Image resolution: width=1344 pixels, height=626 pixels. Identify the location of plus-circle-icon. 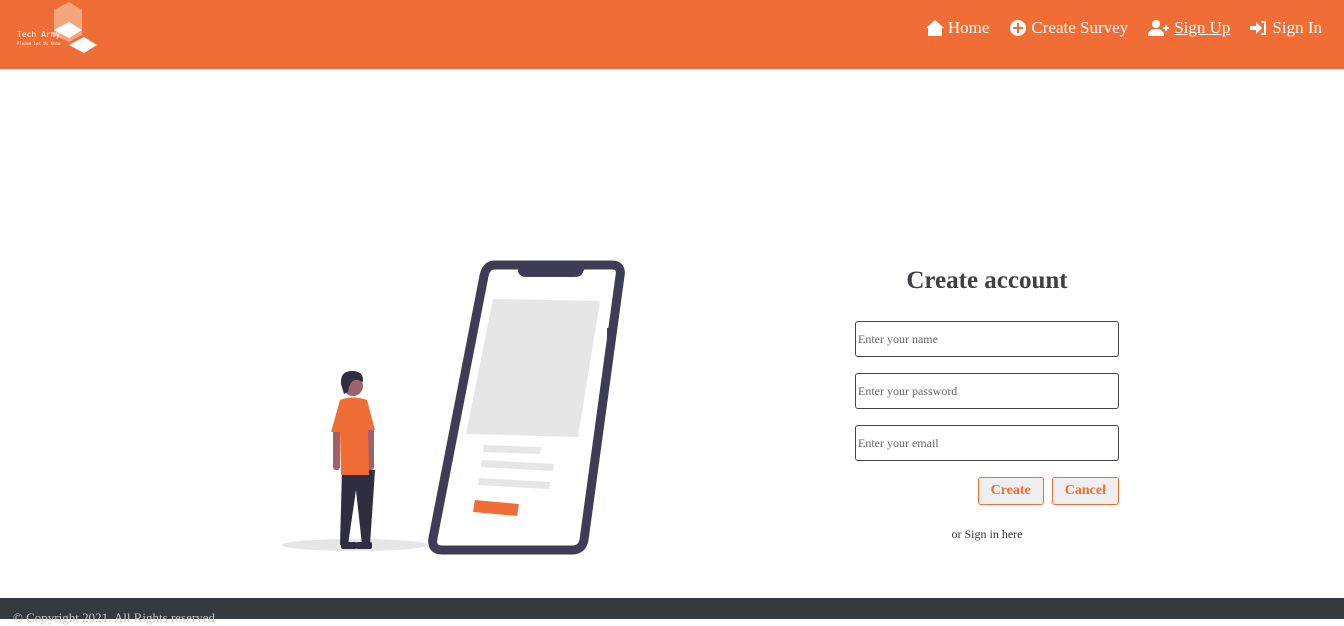
(1018, 28).